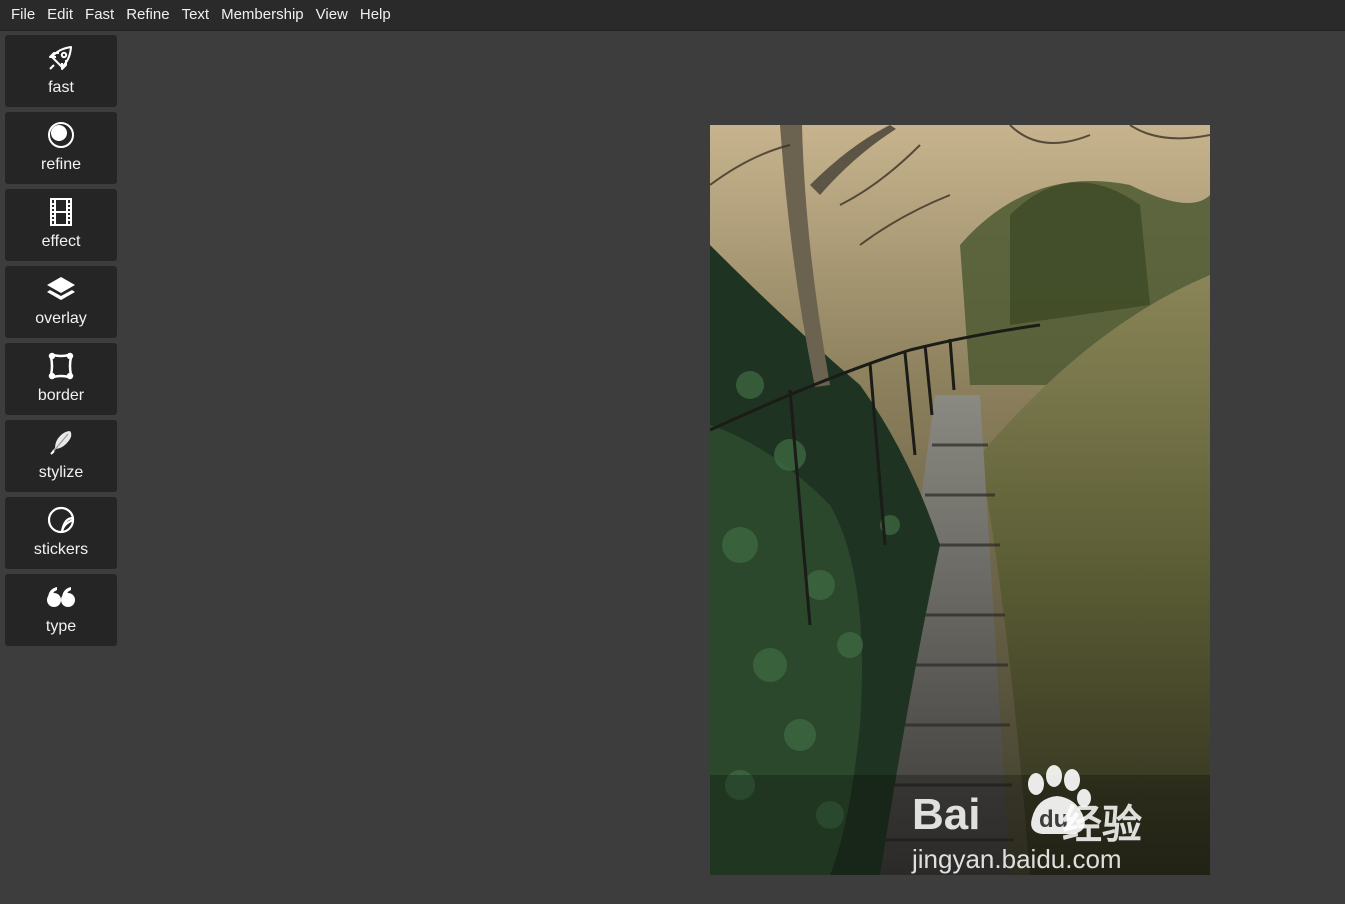  What do you see at coordinates (61, 289) in the screenshot?
I see `layers-icon` at bounding box center [61, 289].